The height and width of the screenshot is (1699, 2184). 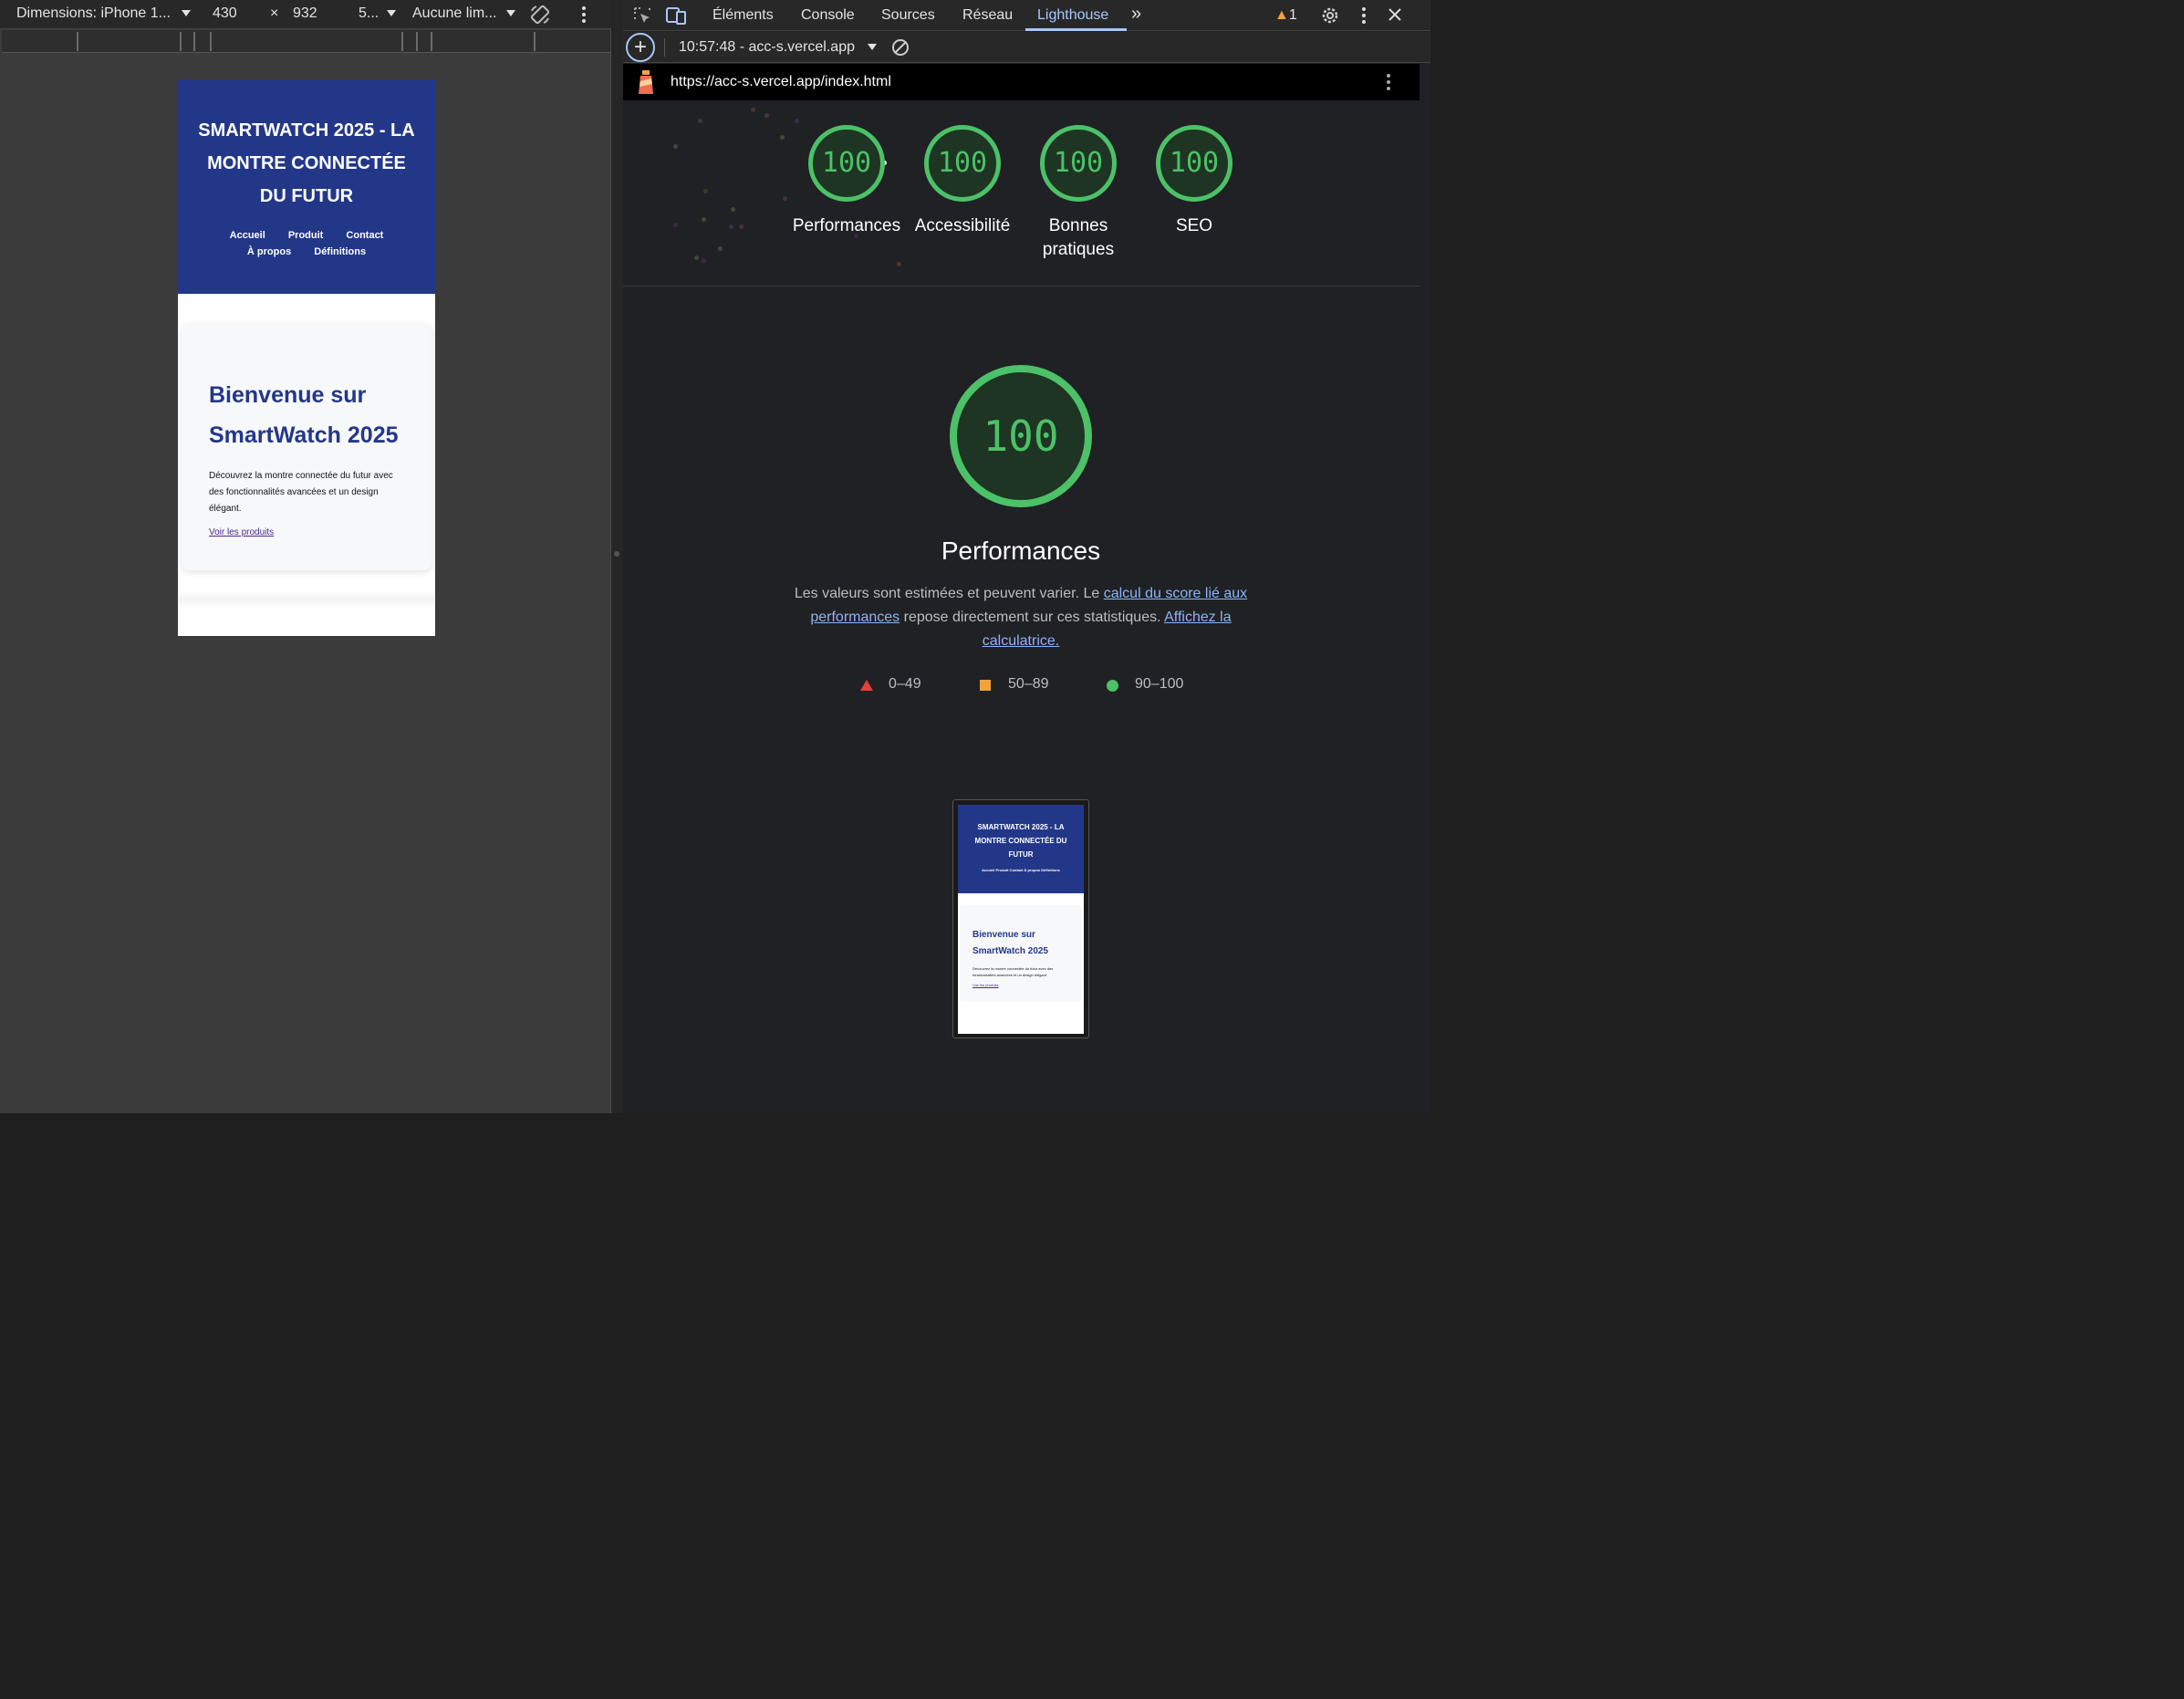 I want to click on main-score-value: 100, so click(x=1021, y=436).